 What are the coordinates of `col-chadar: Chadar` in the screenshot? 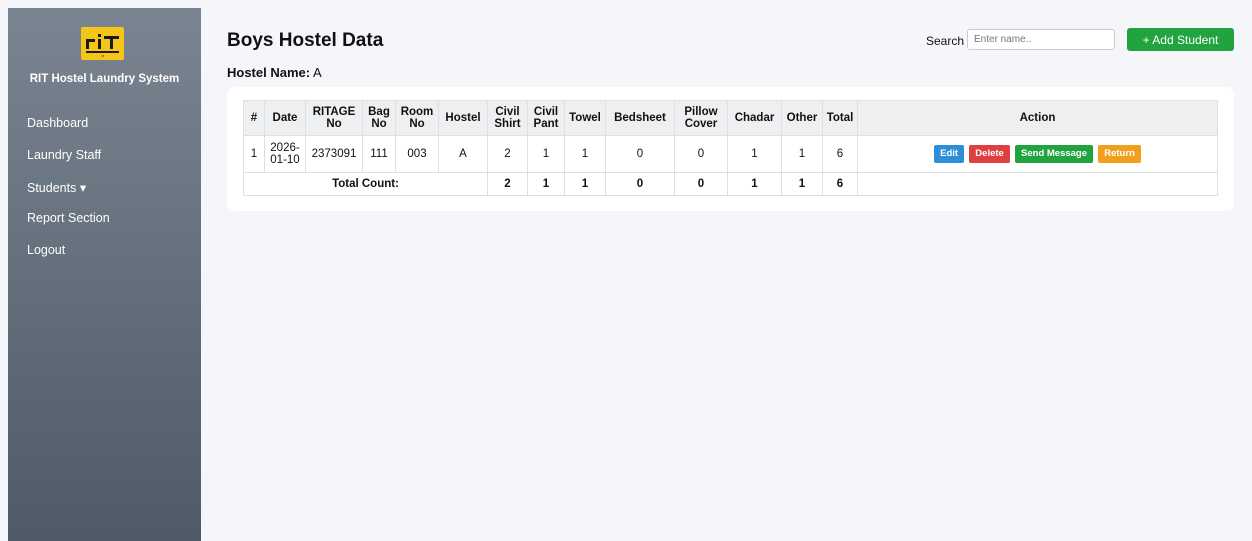 It's located at (754, 118).